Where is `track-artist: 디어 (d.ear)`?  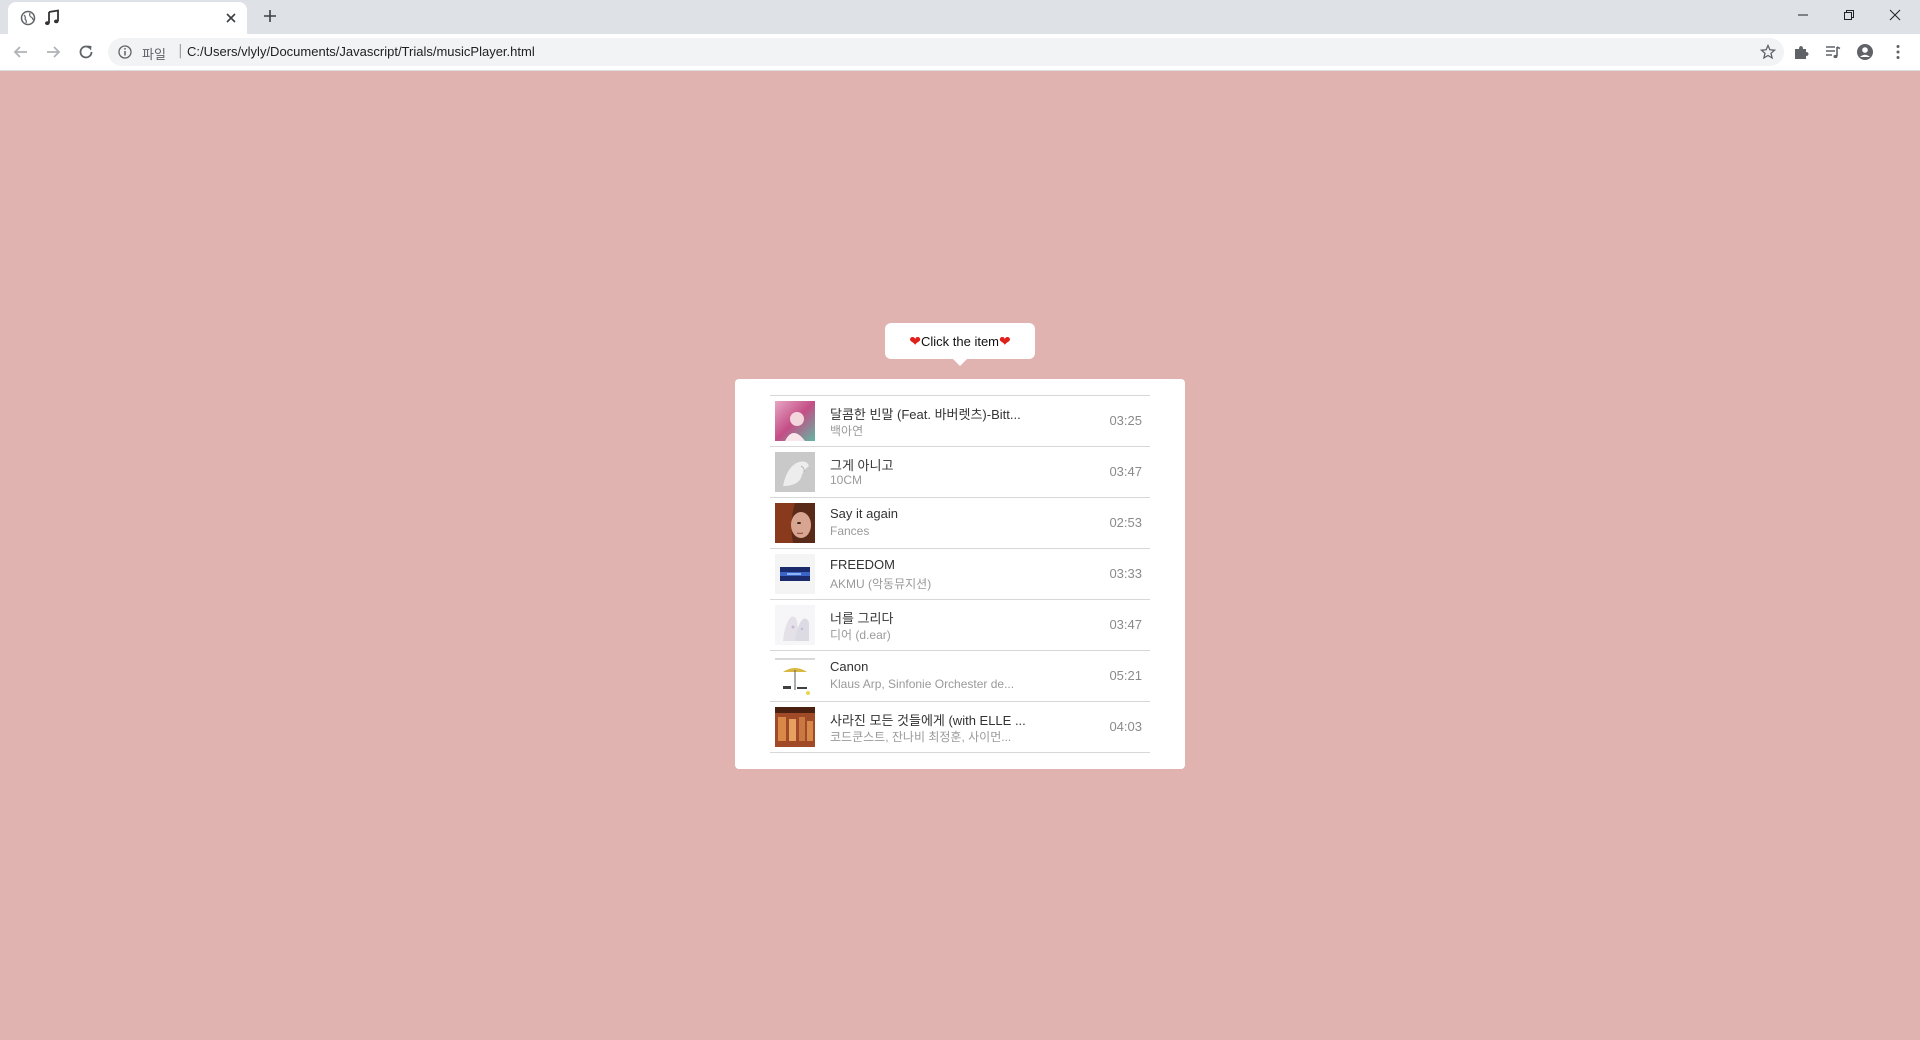 track-artist: 디어 (d.ear) is located at coordinates (860, 635).